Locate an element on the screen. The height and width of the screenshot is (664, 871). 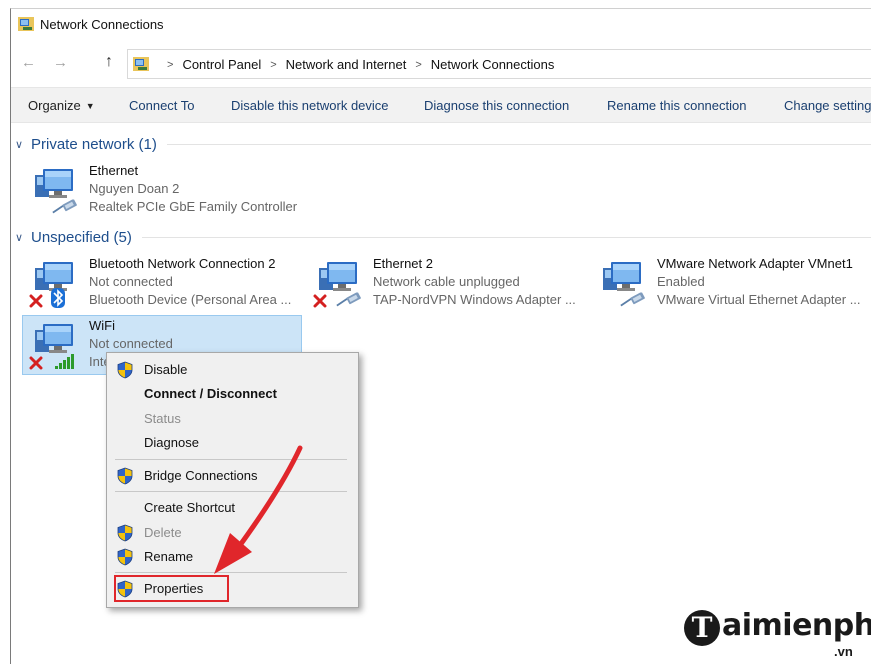
connection-name: Ethernet 2 is located at coordinates (403, 263).